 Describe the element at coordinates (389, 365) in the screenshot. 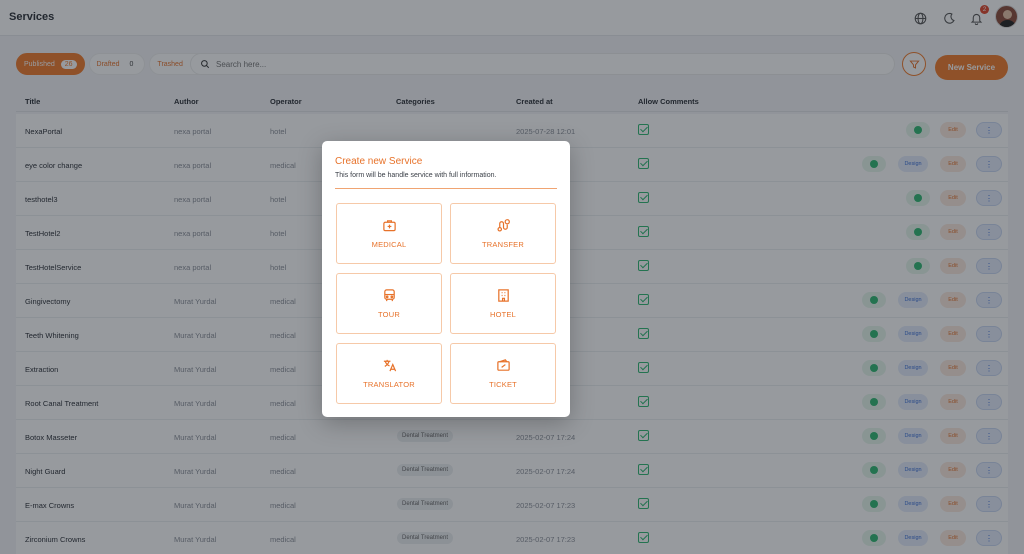

I see `translate-icon` at that location.